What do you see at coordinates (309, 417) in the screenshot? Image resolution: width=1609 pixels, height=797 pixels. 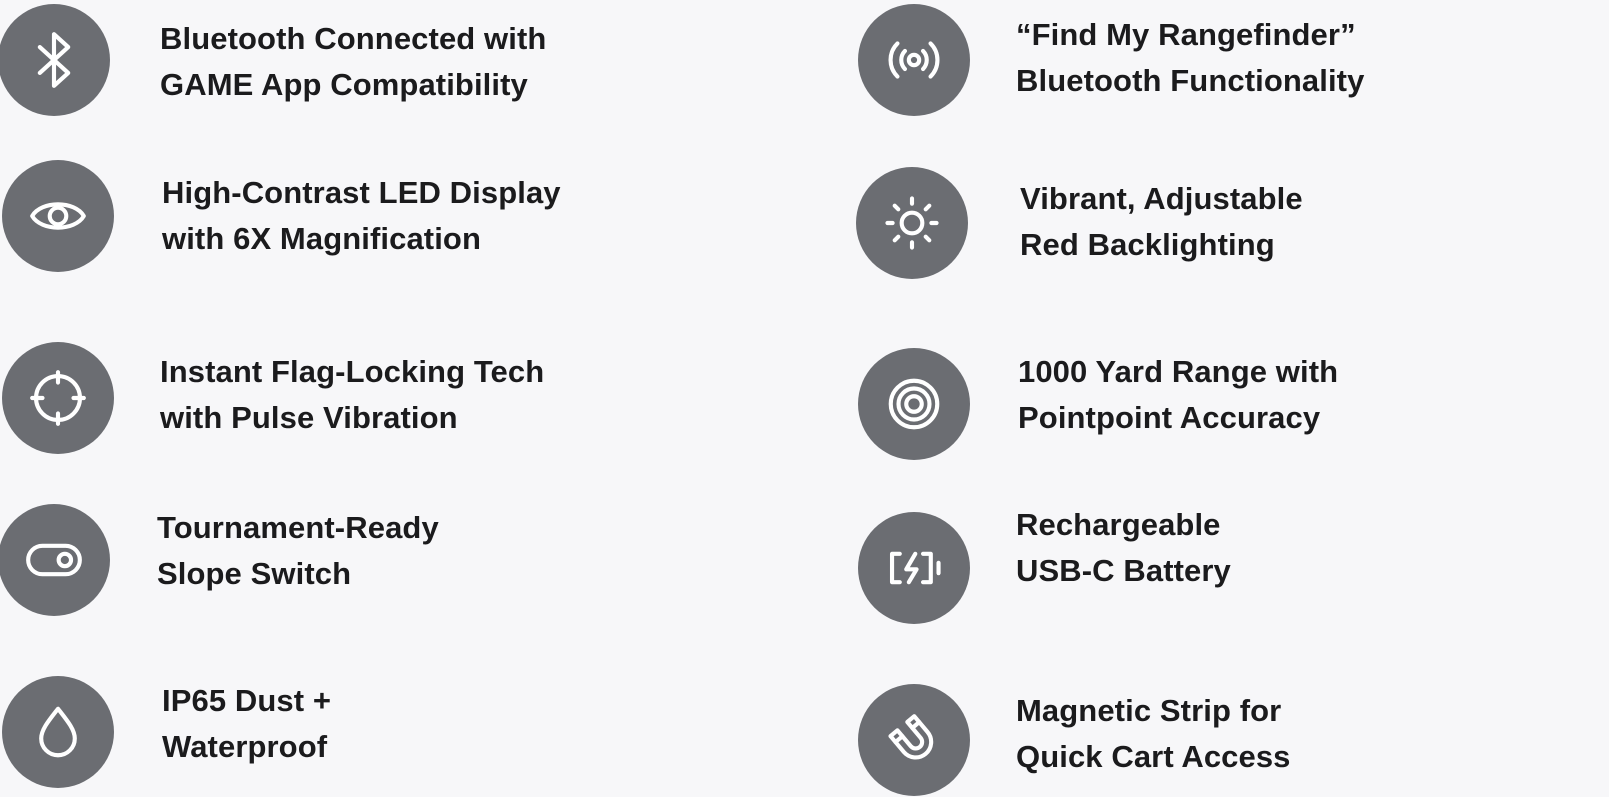 I see `feature-line-2: with Pulse Vibration` at bounding box center [309, 417].